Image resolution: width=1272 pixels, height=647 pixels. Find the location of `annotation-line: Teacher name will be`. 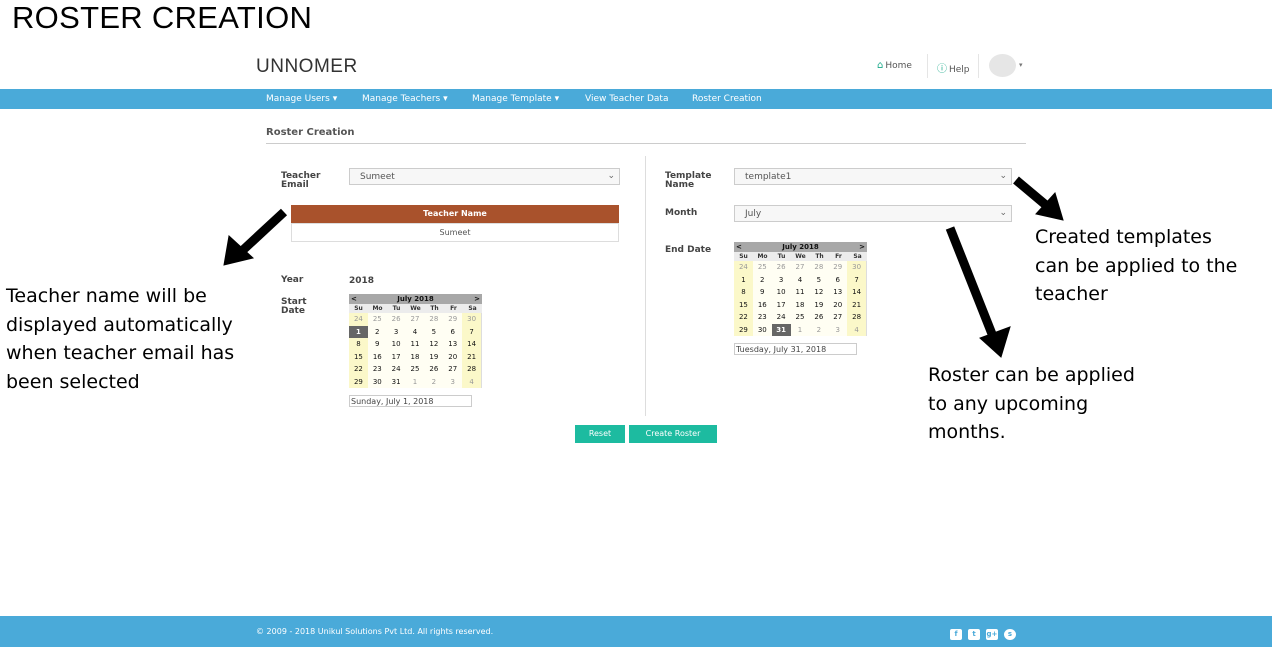

annotation-line: Teacher name will be is located at coordinates (106, 296).